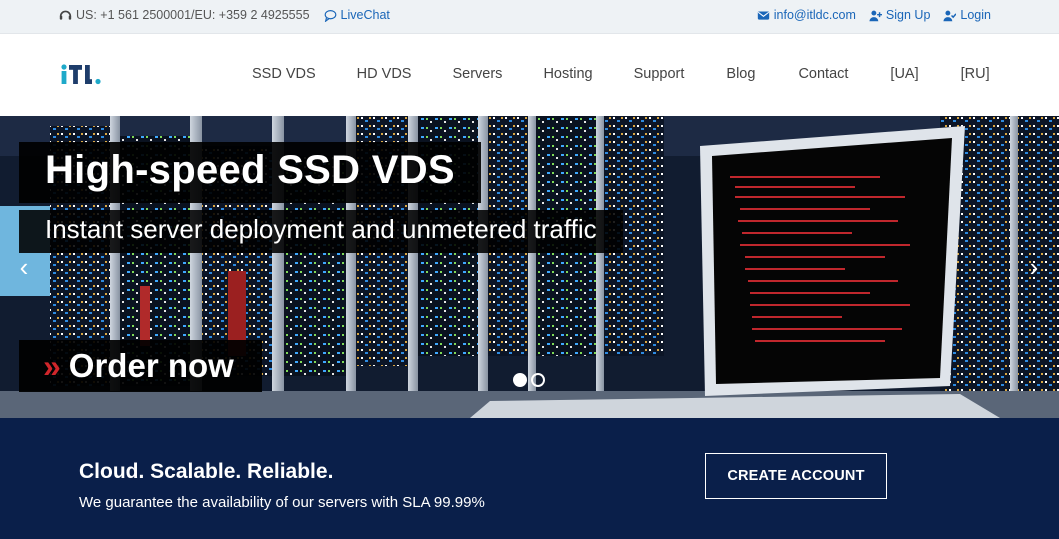  Describe the element at coordinates (529, 380) in the screenshot. I see `slider-pagination` at that location.